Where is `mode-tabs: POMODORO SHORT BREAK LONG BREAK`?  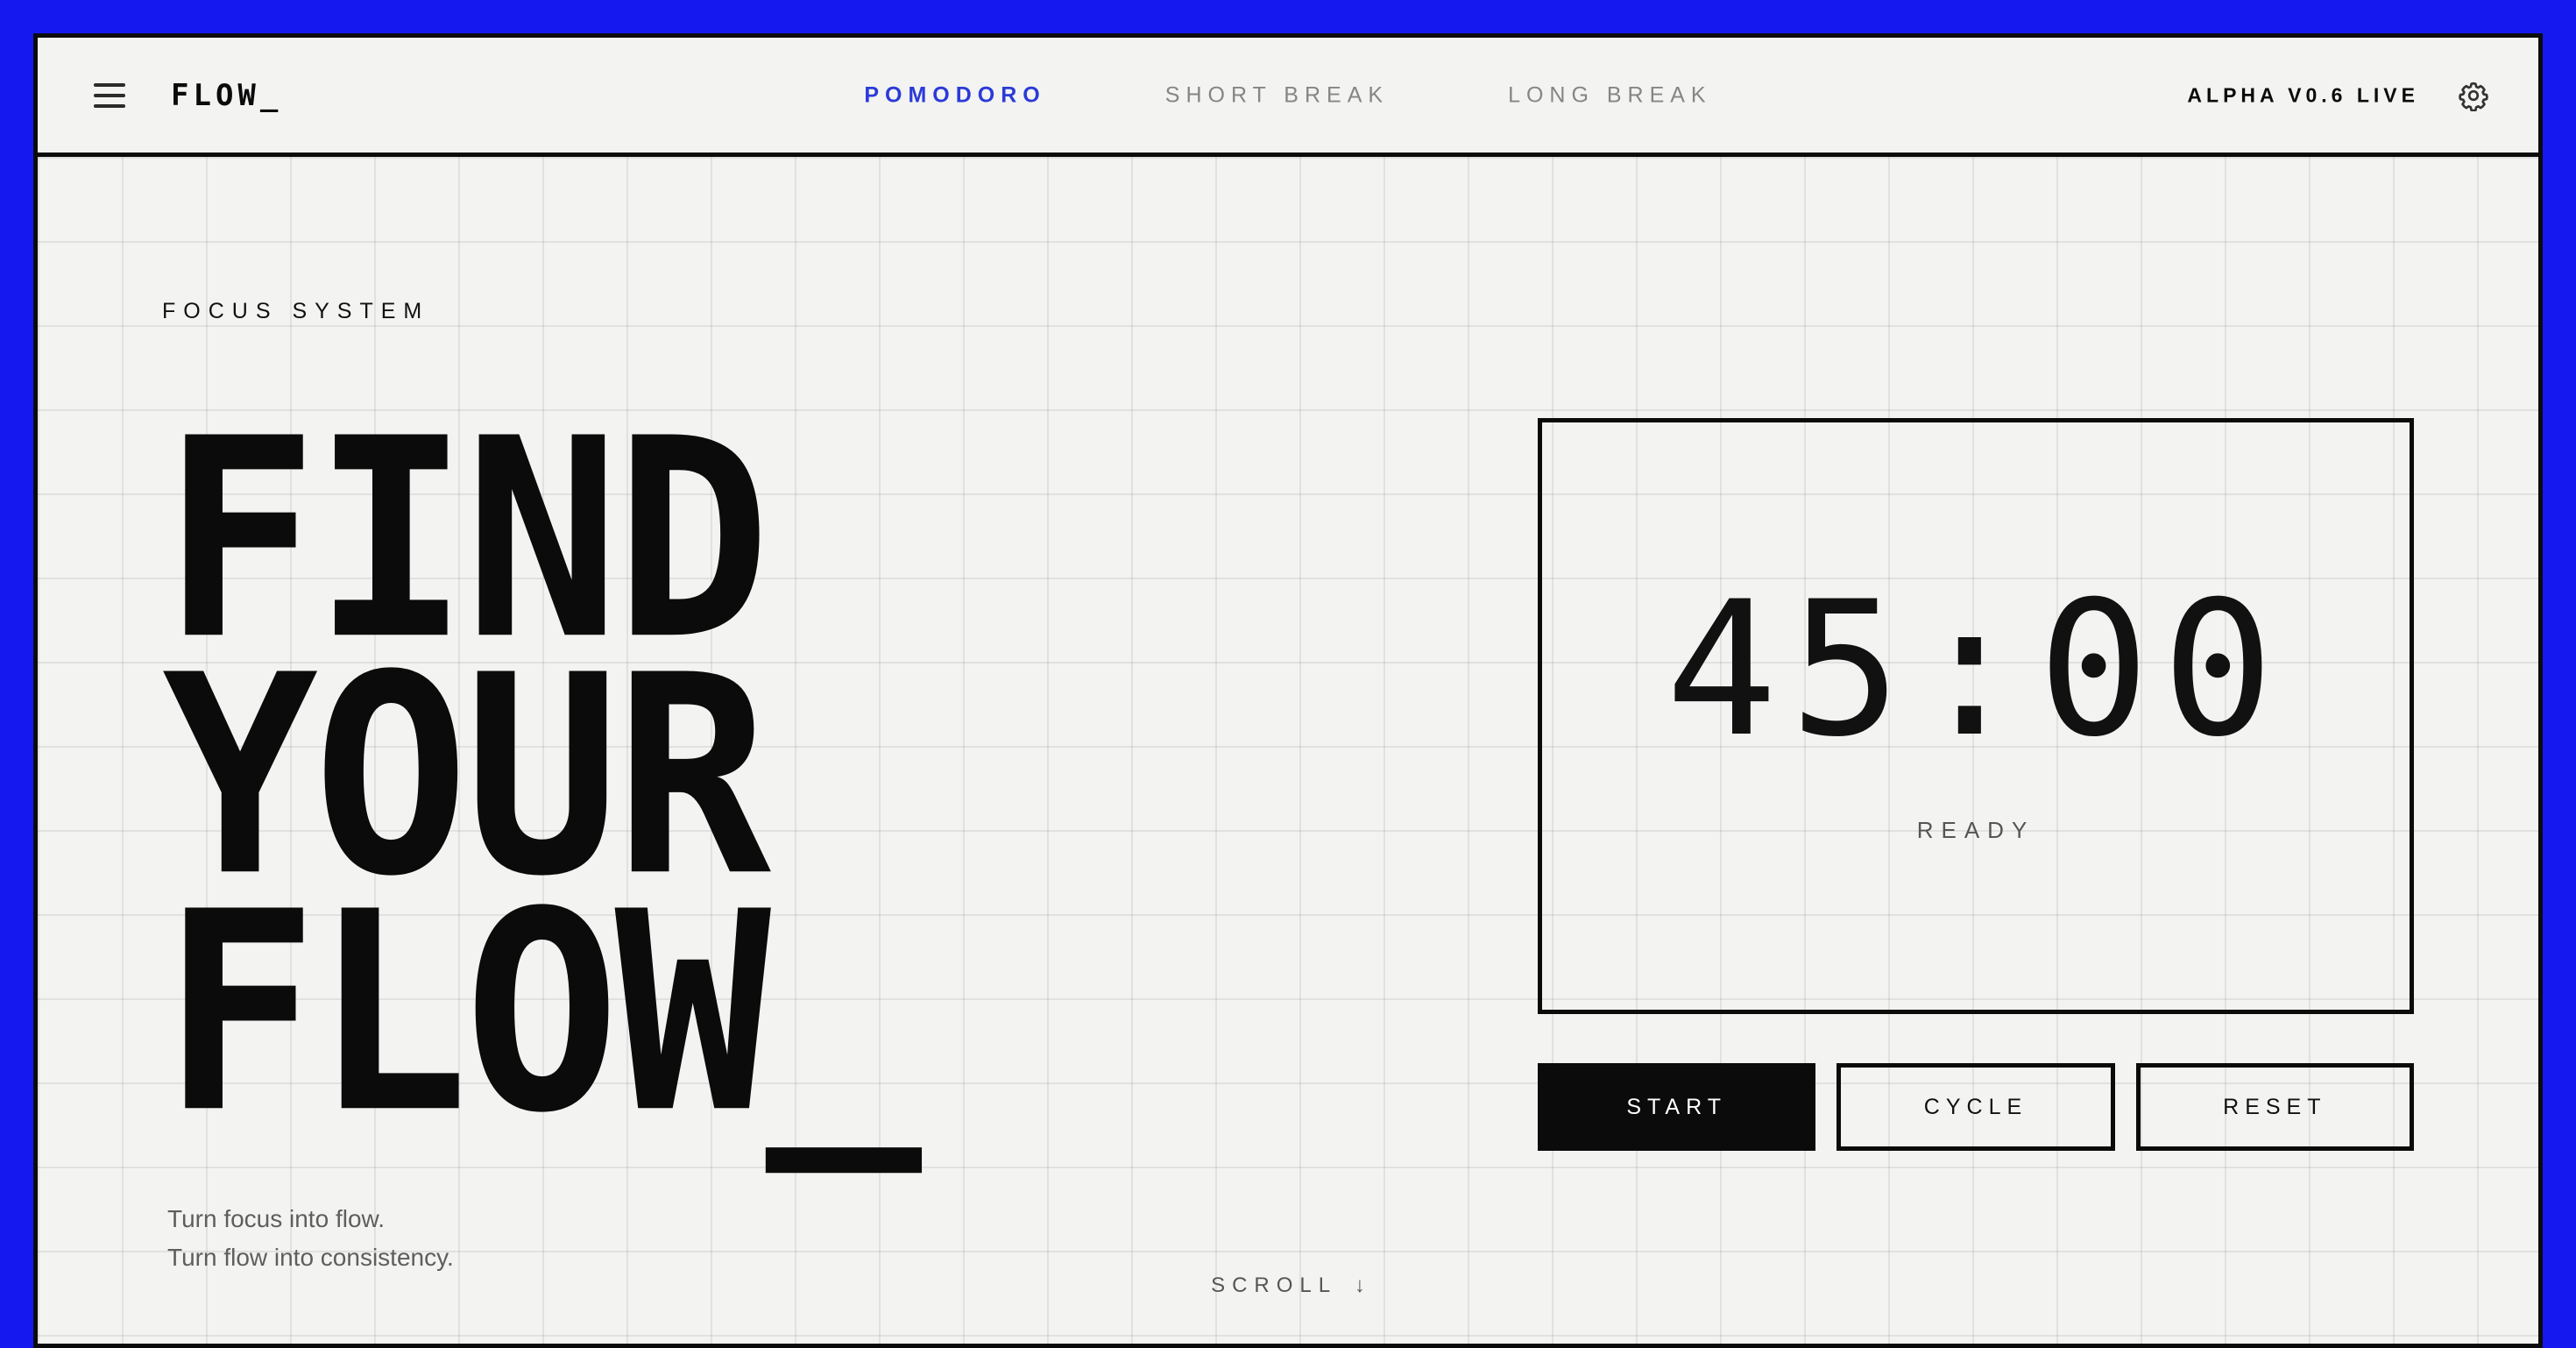
mode-tabs: POMODORO SHORT BREAK LONG BREAK is located at coordinates (1288, 95).